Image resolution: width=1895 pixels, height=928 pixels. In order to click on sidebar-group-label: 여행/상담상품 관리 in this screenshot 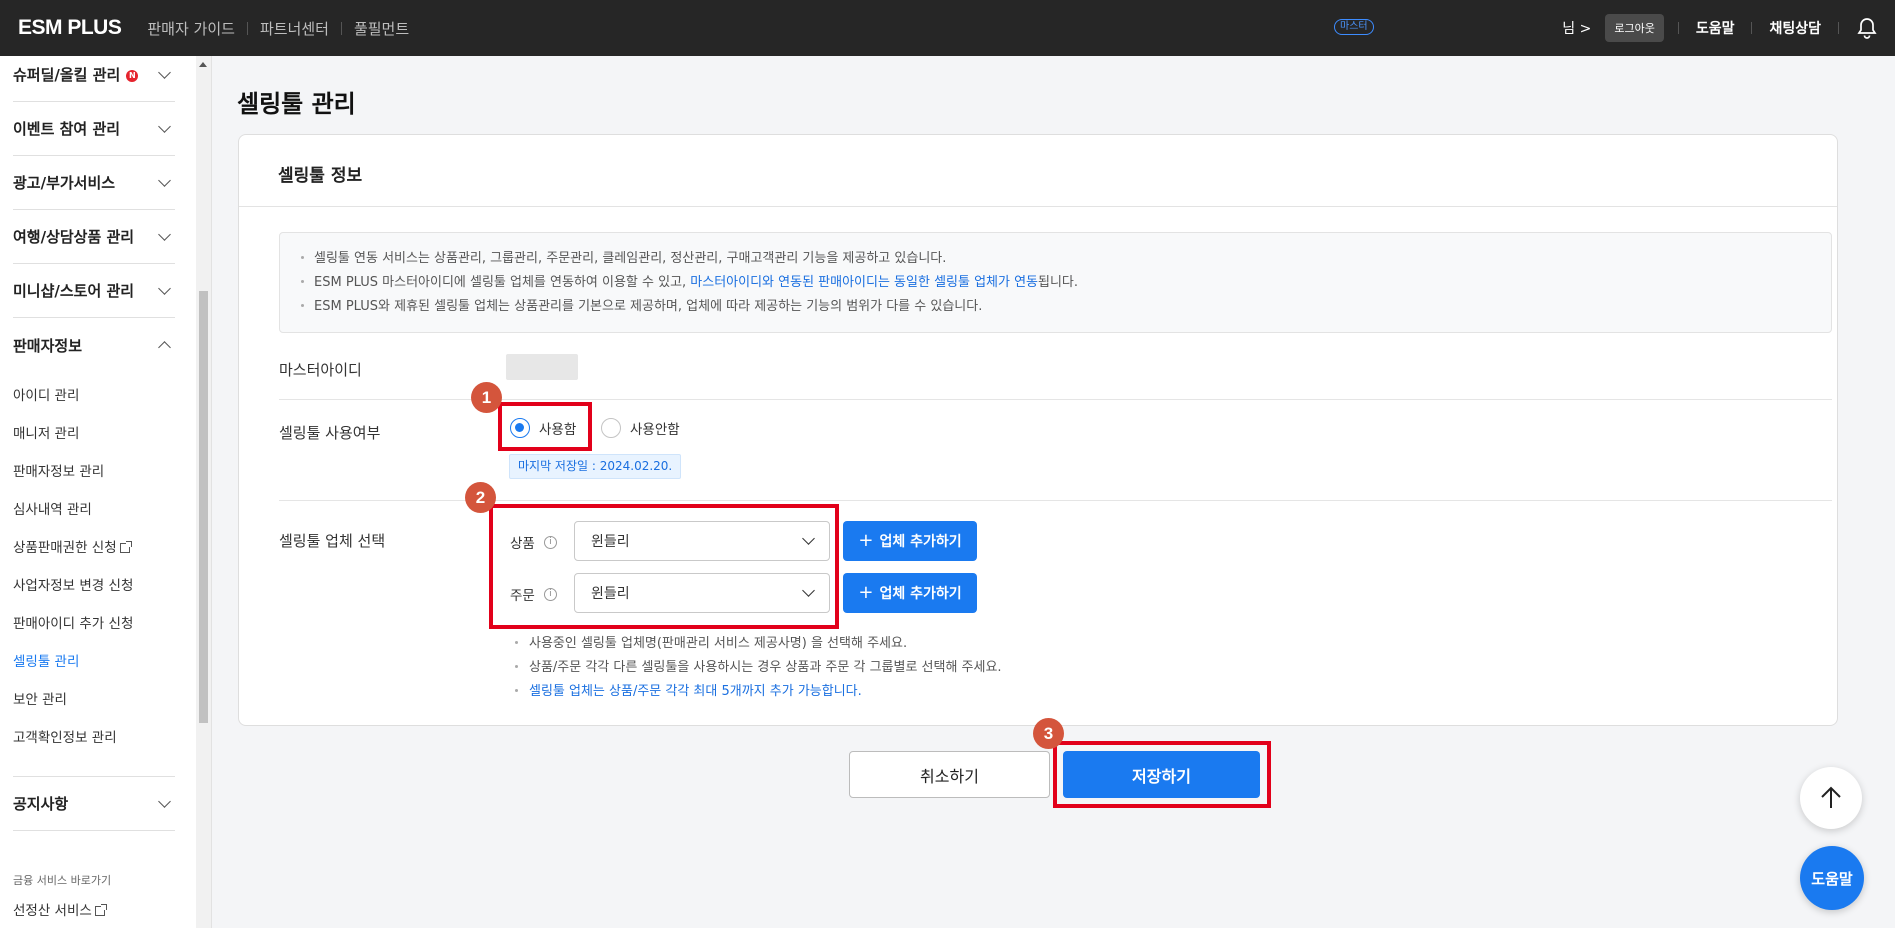, I will do `click(74, 237)`.